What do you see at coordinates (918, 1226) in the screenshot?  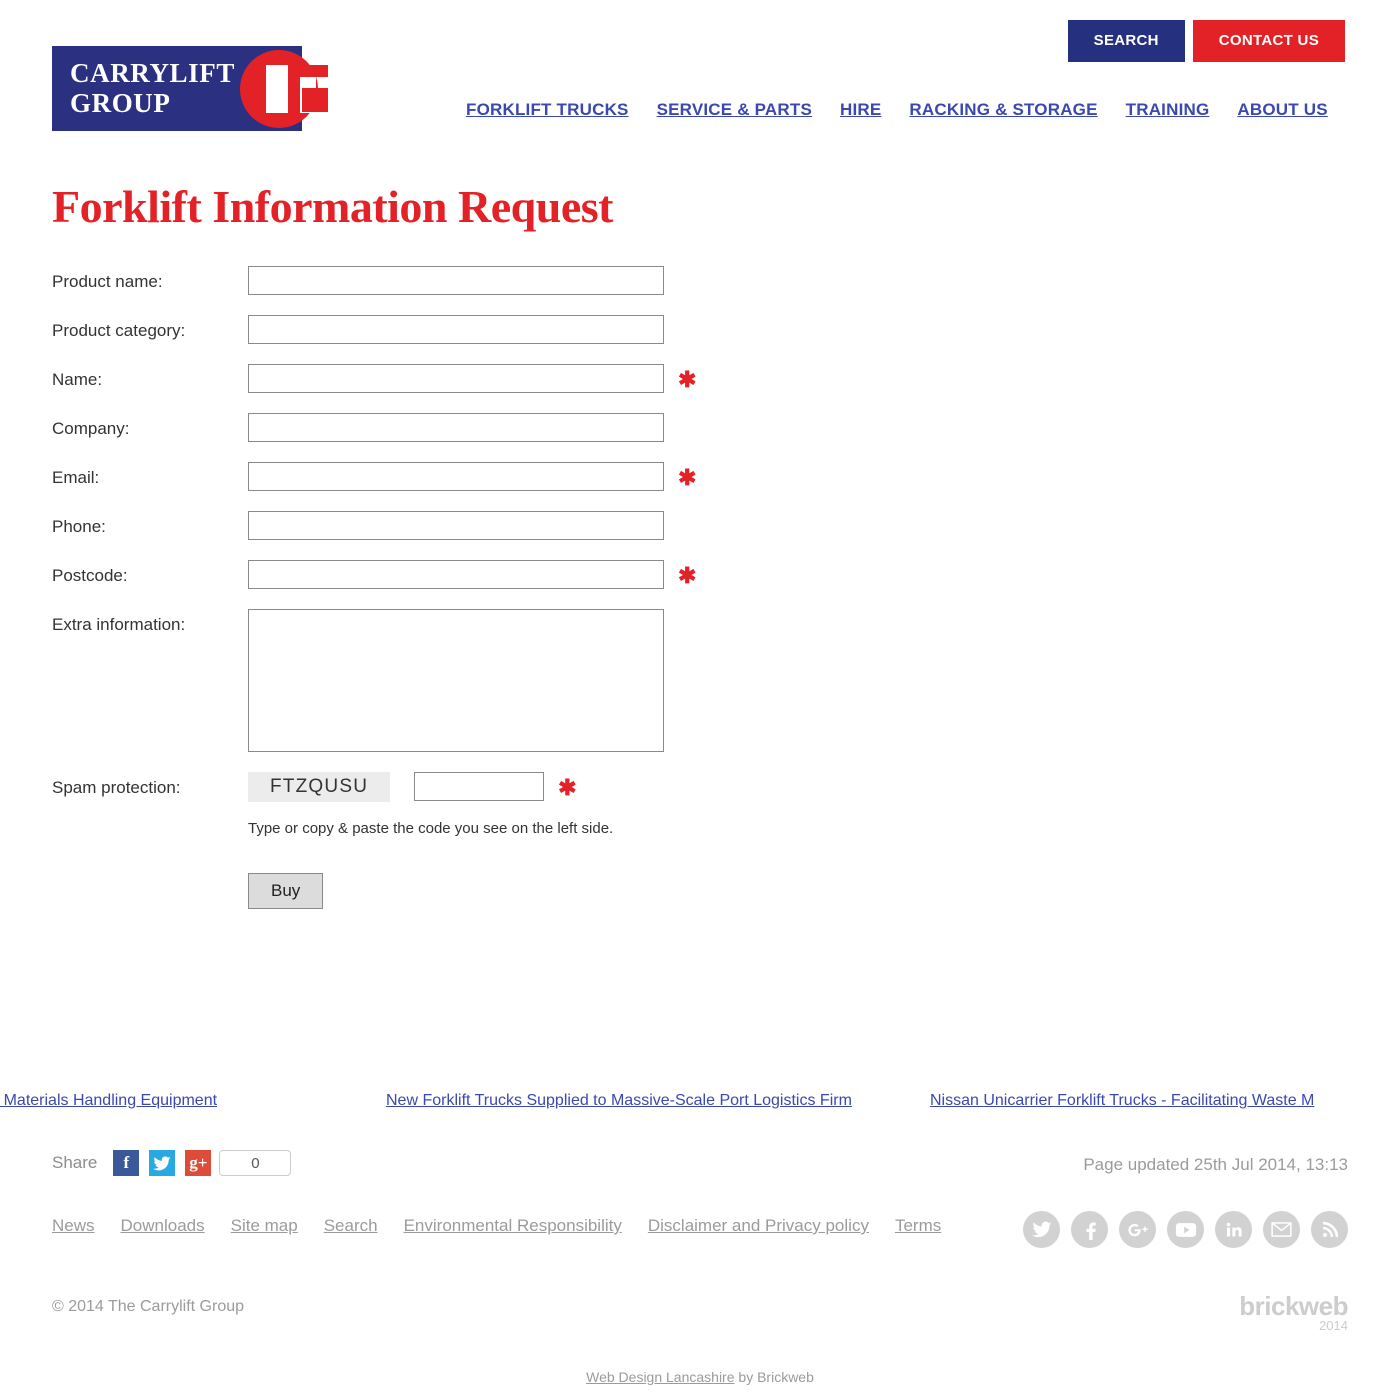 I see `footer-link-terms: Terms` at bounding box center [918, 1226].